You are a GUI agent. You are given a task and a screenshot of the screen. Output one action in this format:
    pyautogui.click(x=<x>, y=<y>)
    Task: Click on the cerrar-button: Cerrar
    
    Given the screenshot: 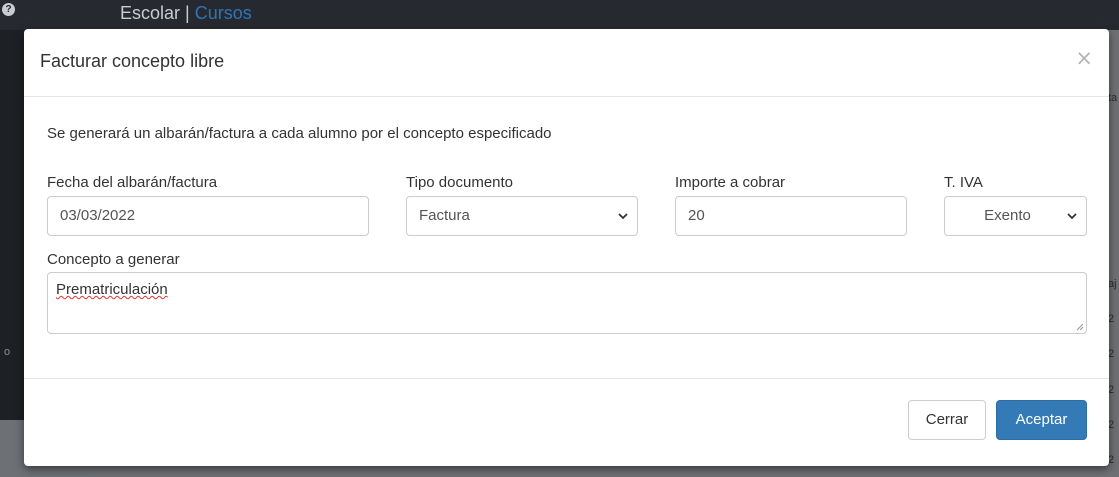 What is the action you would take?
    pyautogui.click(x=947, y=420)
    